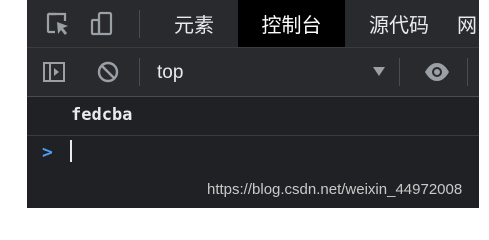 The width and height of the screenshot is (489, 240). I want to click on inspect-element-icon, so click(58, 23).